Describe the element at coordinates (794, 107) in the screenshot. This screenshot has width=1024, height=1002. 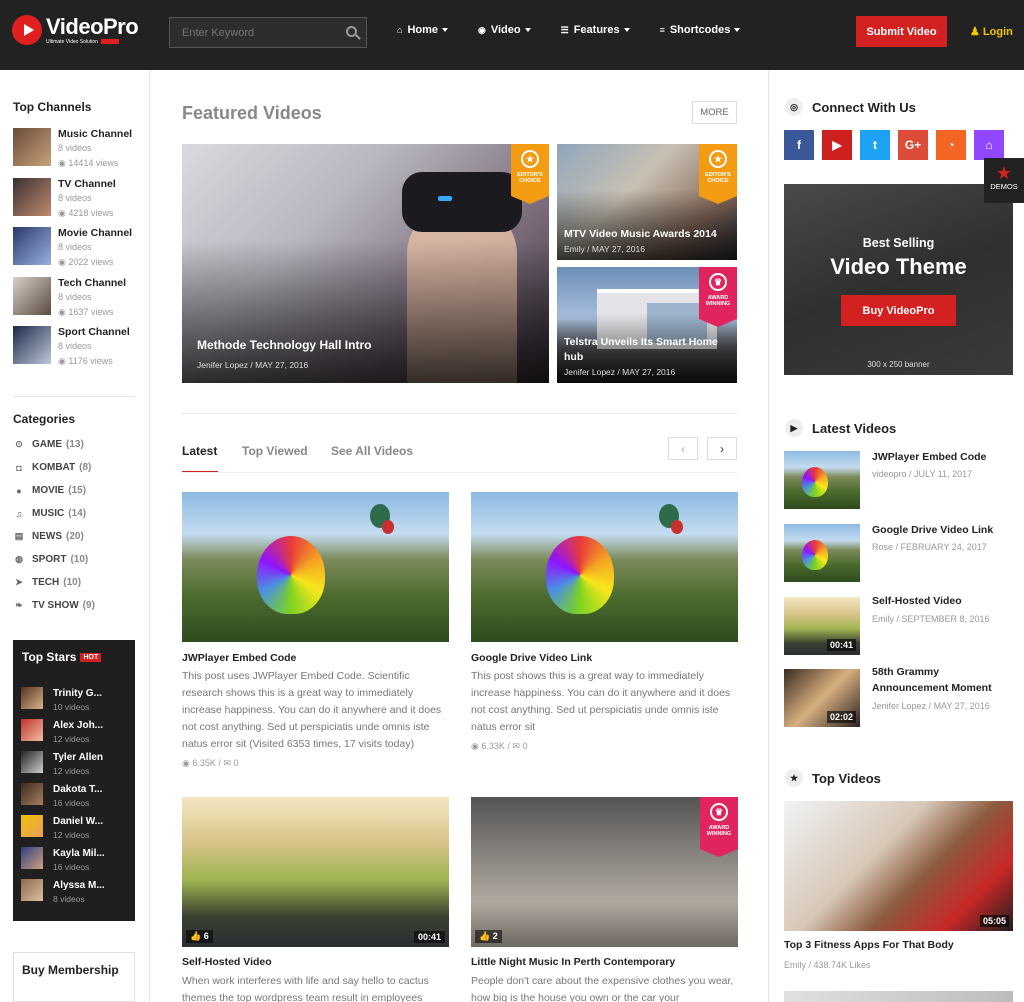
I see `globe-icon: ◎` at that location.